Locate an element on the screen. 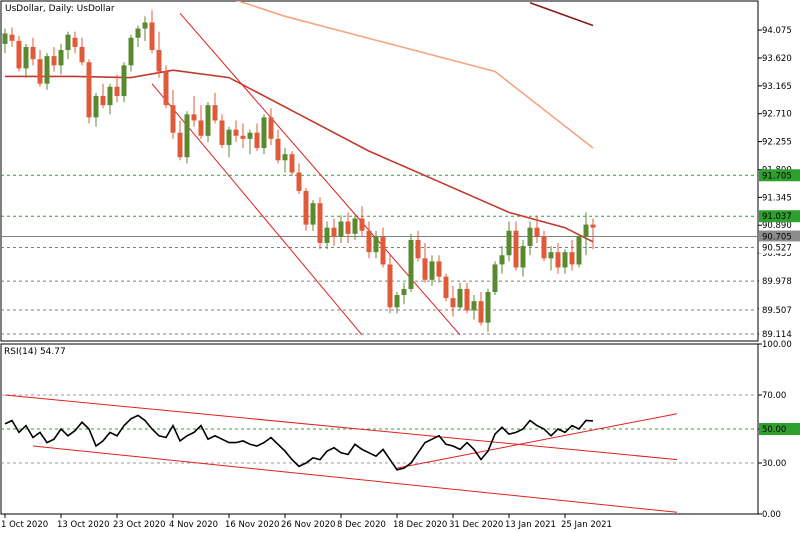  date-axis-label: 25 Jan 2021 is located at coordinates (586, 525).